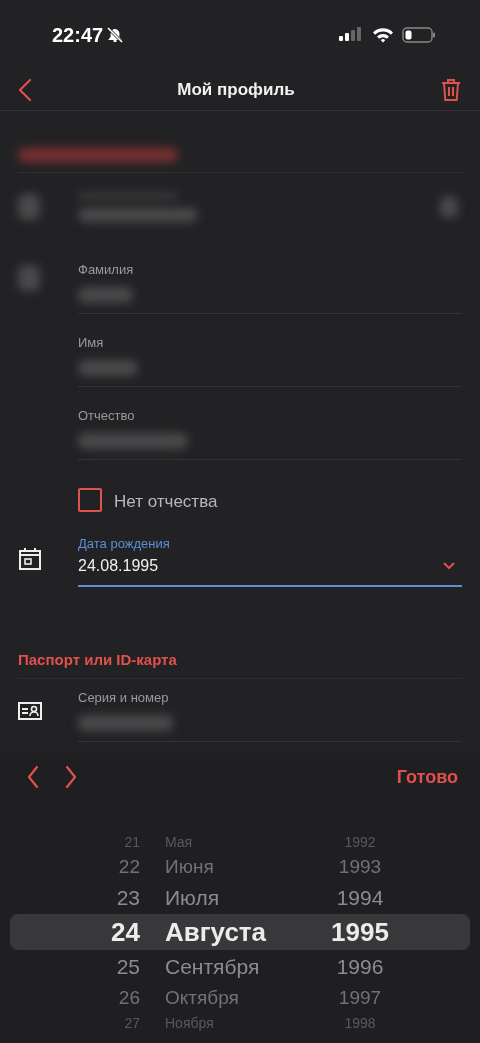 The image size is (480, 1043). I want to click on battery-icon, so click(419, 35).